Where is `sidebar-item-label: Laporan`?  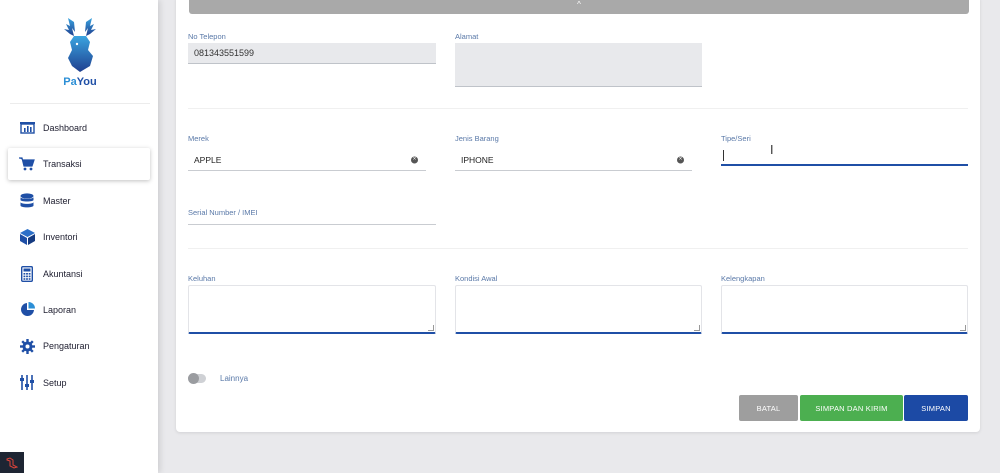
sidebar-item-label: Laporan is located at coordinates (60, 309).